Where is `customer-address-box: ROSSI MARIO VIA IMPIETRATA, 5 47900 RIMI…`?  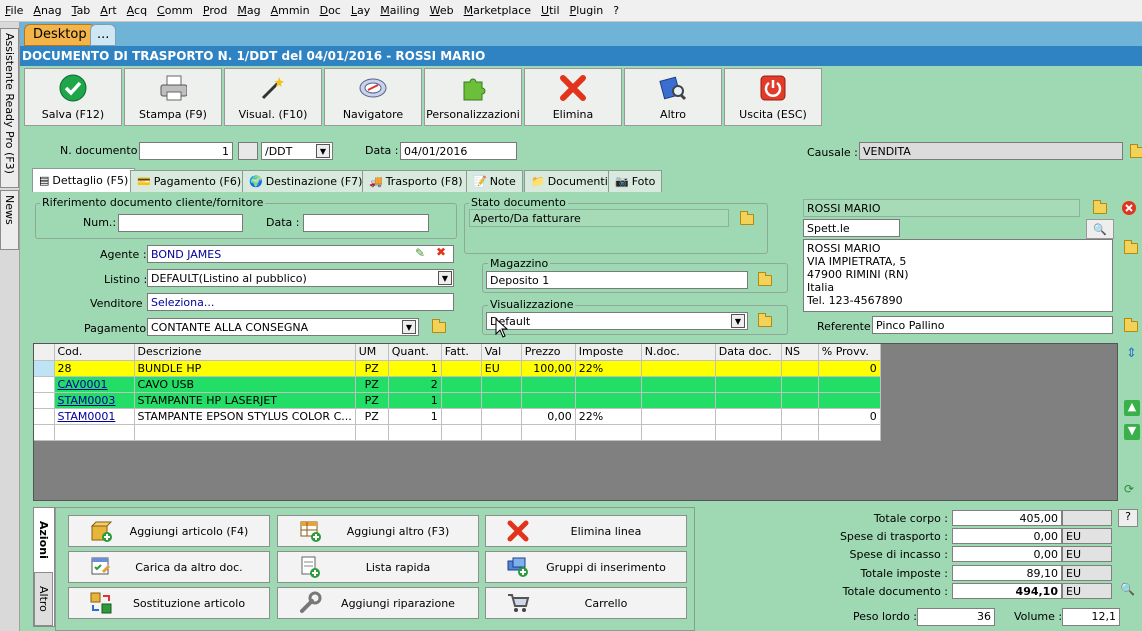 customer-address-box: ROSSI MARIO VIA IMPIETRATA, 5 47900 RIMI… is located at coordinates (958, 275).